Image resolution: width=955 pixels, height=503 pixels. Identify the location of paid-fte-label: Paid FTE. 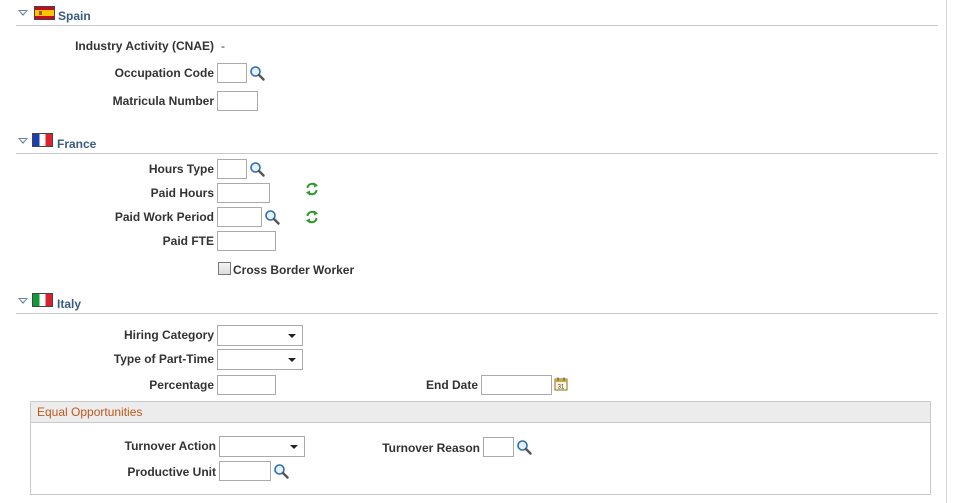
(188, 241).